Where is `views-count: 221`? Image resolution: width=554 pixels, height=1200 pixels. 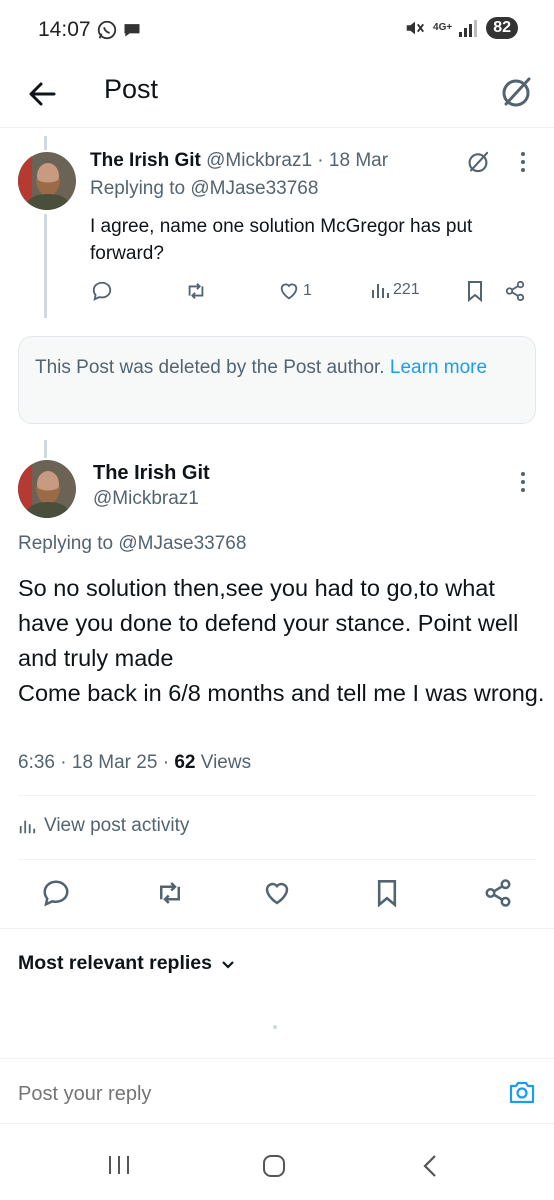
views-count: 221 is located at coordinates (406, 289).